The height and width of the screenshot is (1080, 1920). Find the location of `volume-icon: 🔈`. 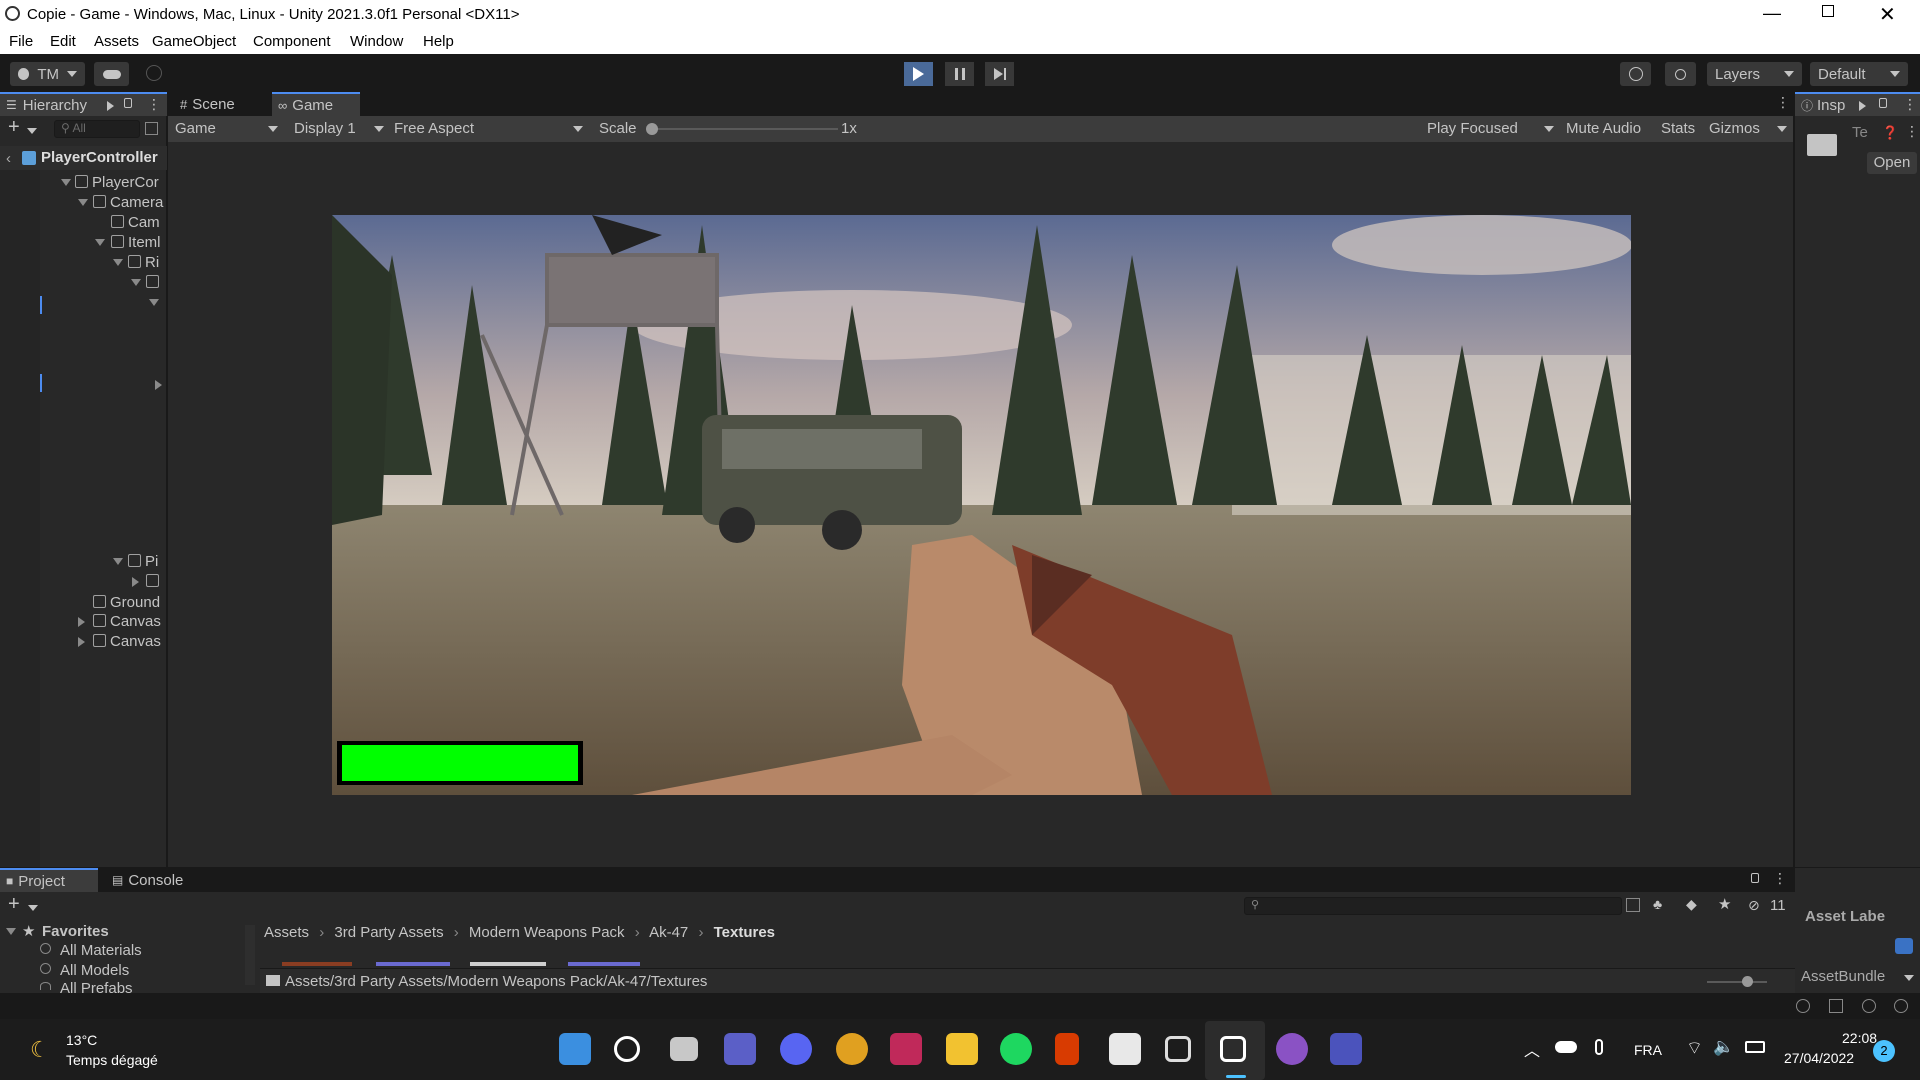

volume-icon: 🔈 is located at coordinates (1723, 1047).